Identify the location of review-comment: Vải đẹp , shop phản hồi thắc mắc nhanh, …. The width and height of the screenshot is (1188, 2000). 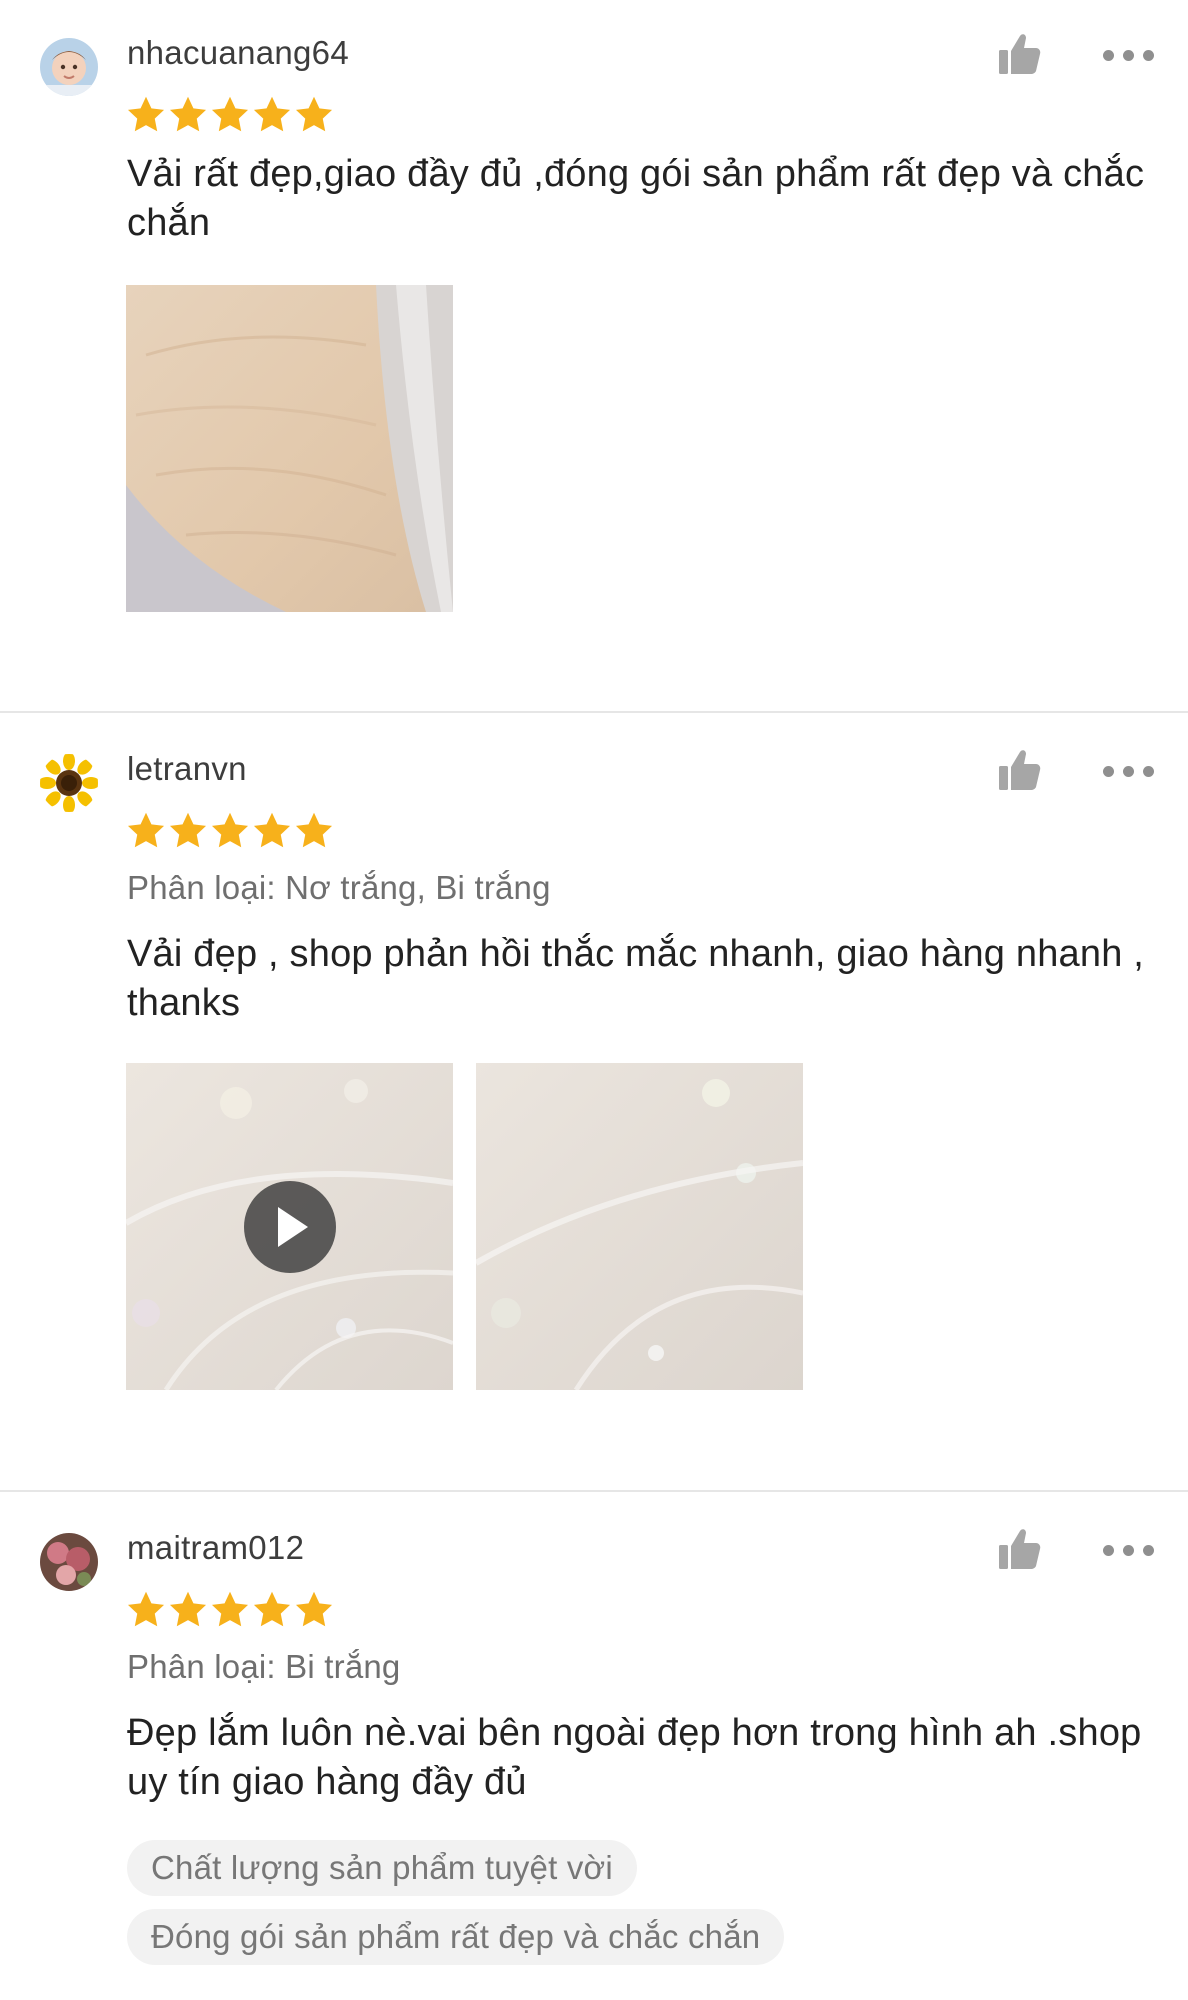
(636, 978).